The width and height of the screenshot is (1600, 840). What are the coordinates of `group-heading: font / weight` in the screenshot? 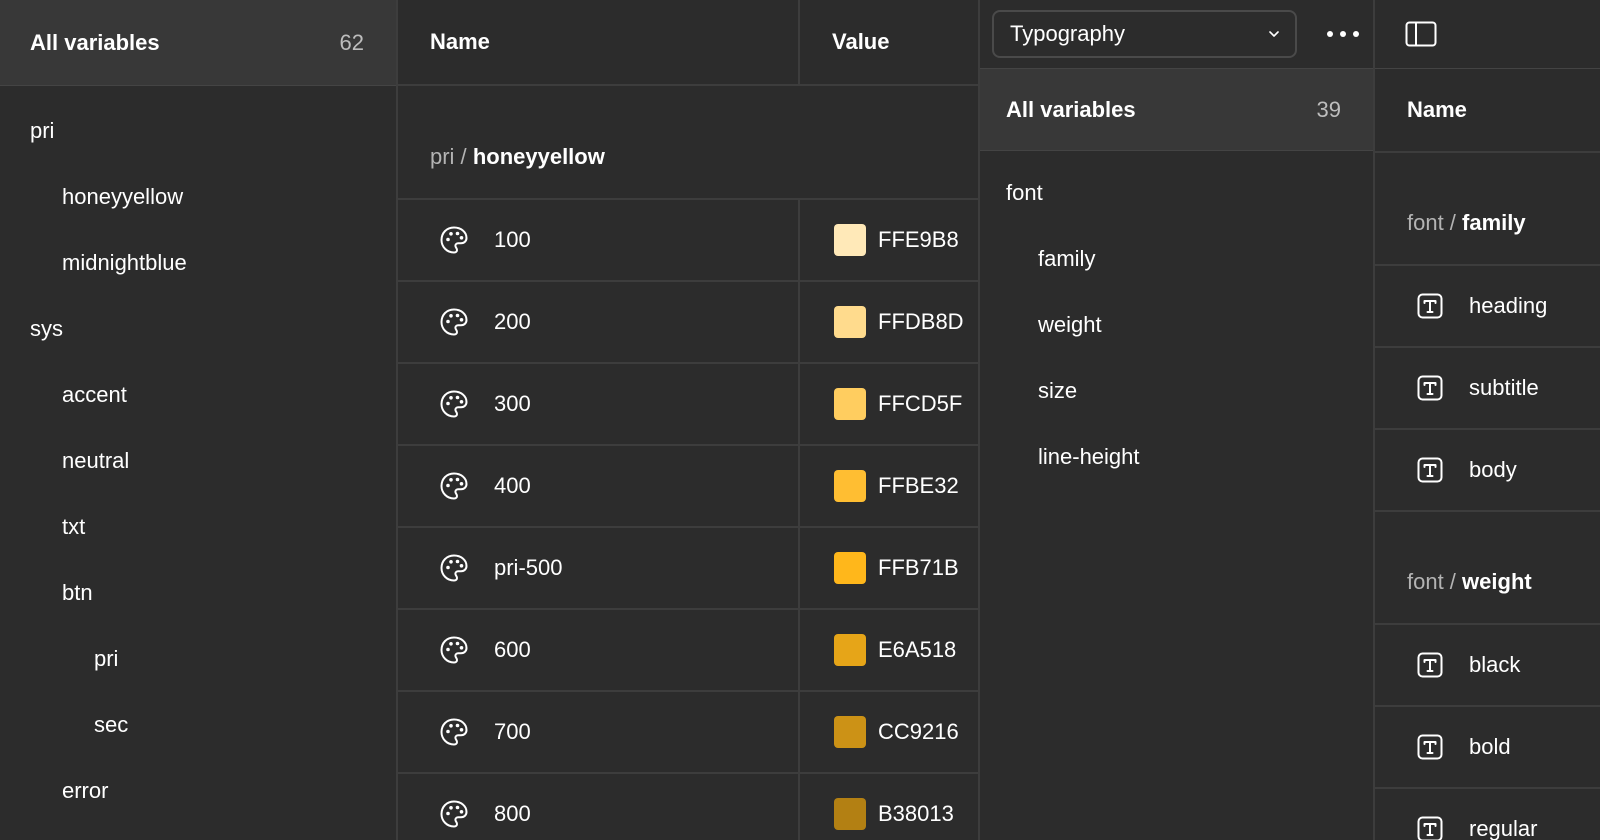 It's located at (1487, 568).